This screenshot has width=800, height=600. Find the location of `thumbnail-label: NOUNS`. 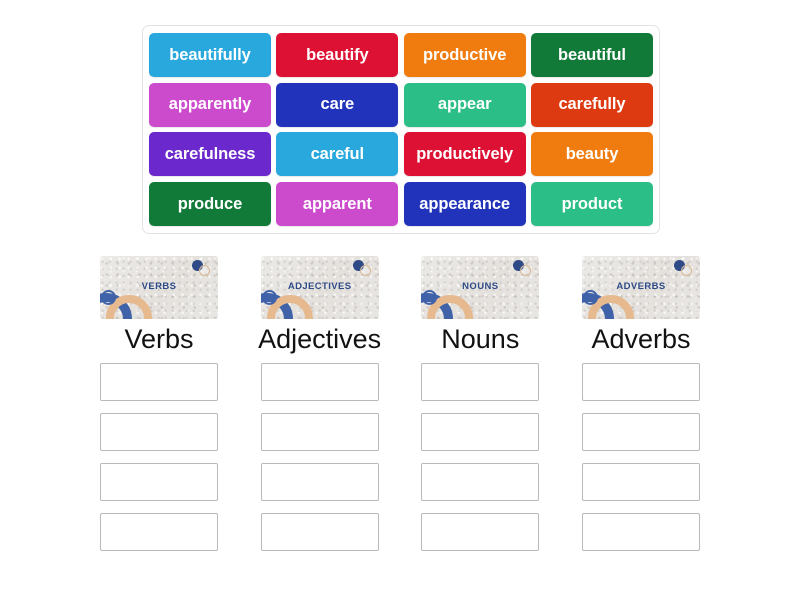

thumbnail-label: NOUNS is located at coordinates (480, 286).